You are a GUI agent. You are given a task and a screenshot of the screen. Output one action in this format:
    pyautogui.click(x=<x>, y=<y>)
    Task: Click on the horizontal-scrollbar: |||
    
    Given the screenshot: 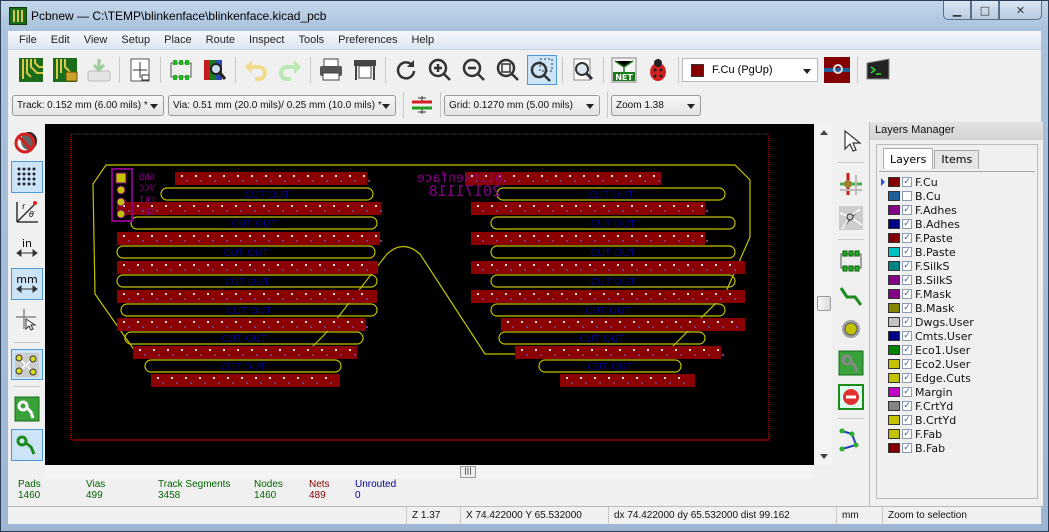 What is the action you would take?
    pyautogui.click(x=429, y=472)
    